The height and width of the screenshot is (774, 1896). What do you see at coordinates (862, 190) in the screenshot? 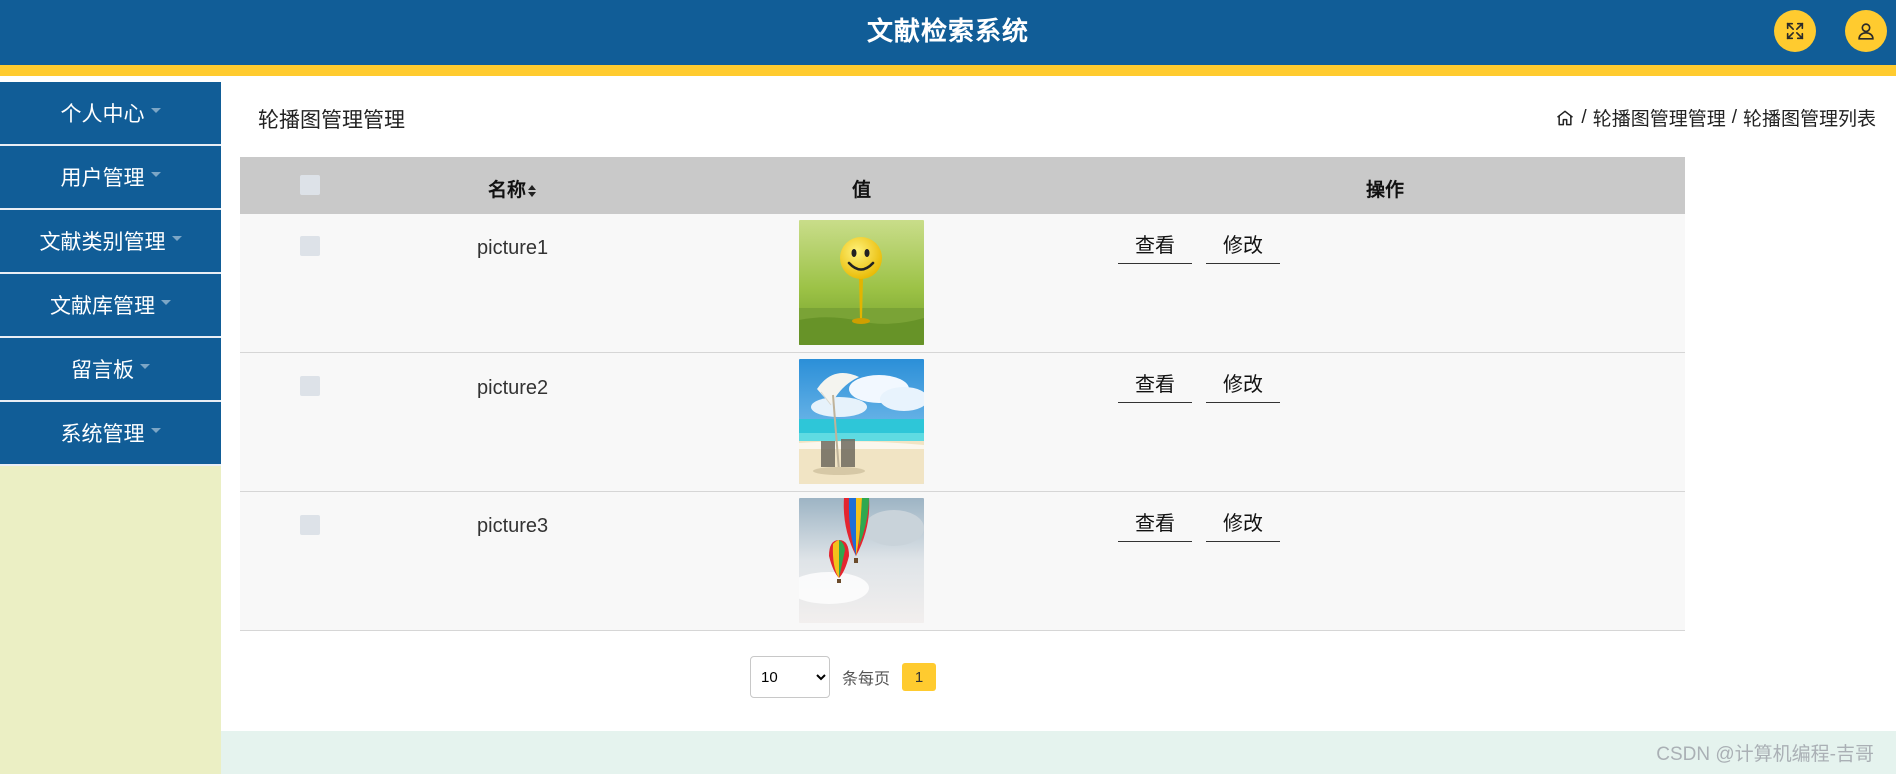
I see `column-header-value: 值` at bounding box center [862, 190].